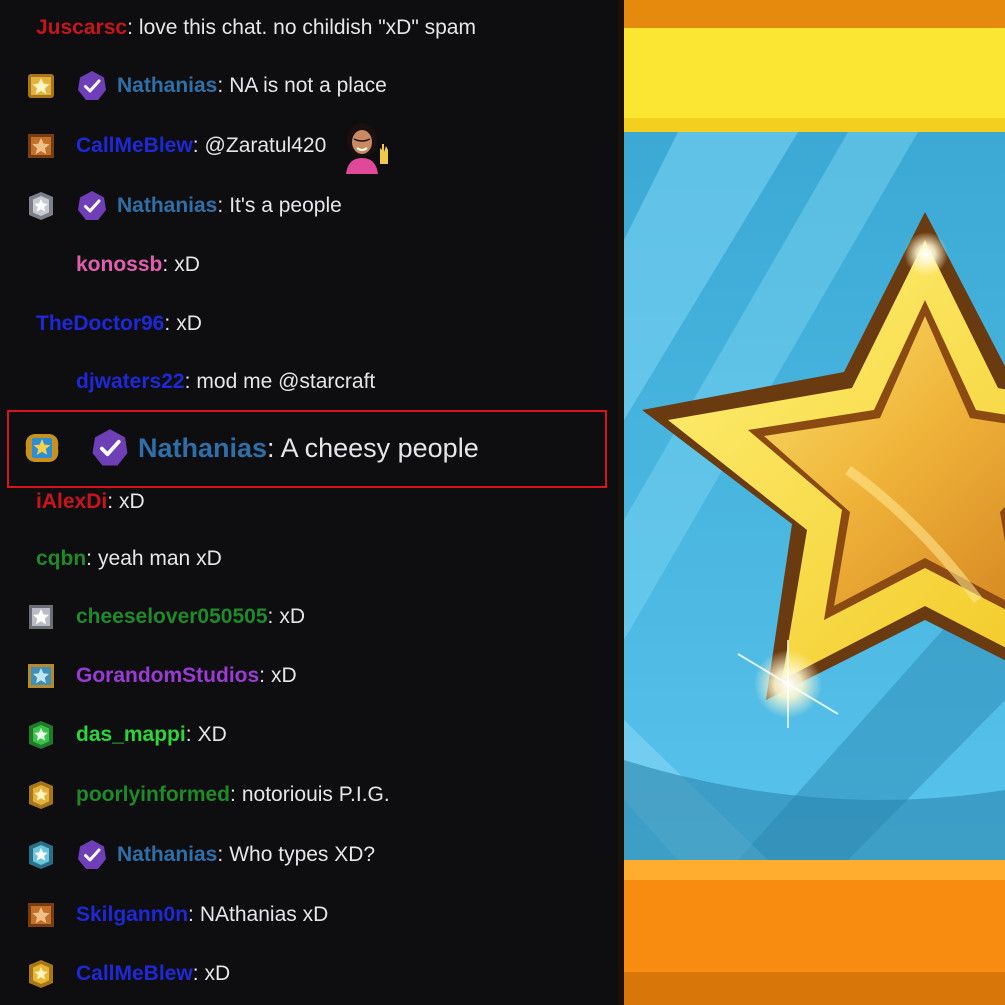 The image size is (1005, 1005). Describe the element at coordinates (81, 28) in the screenshot. I see `chat-username: Juscarsc` at that location.